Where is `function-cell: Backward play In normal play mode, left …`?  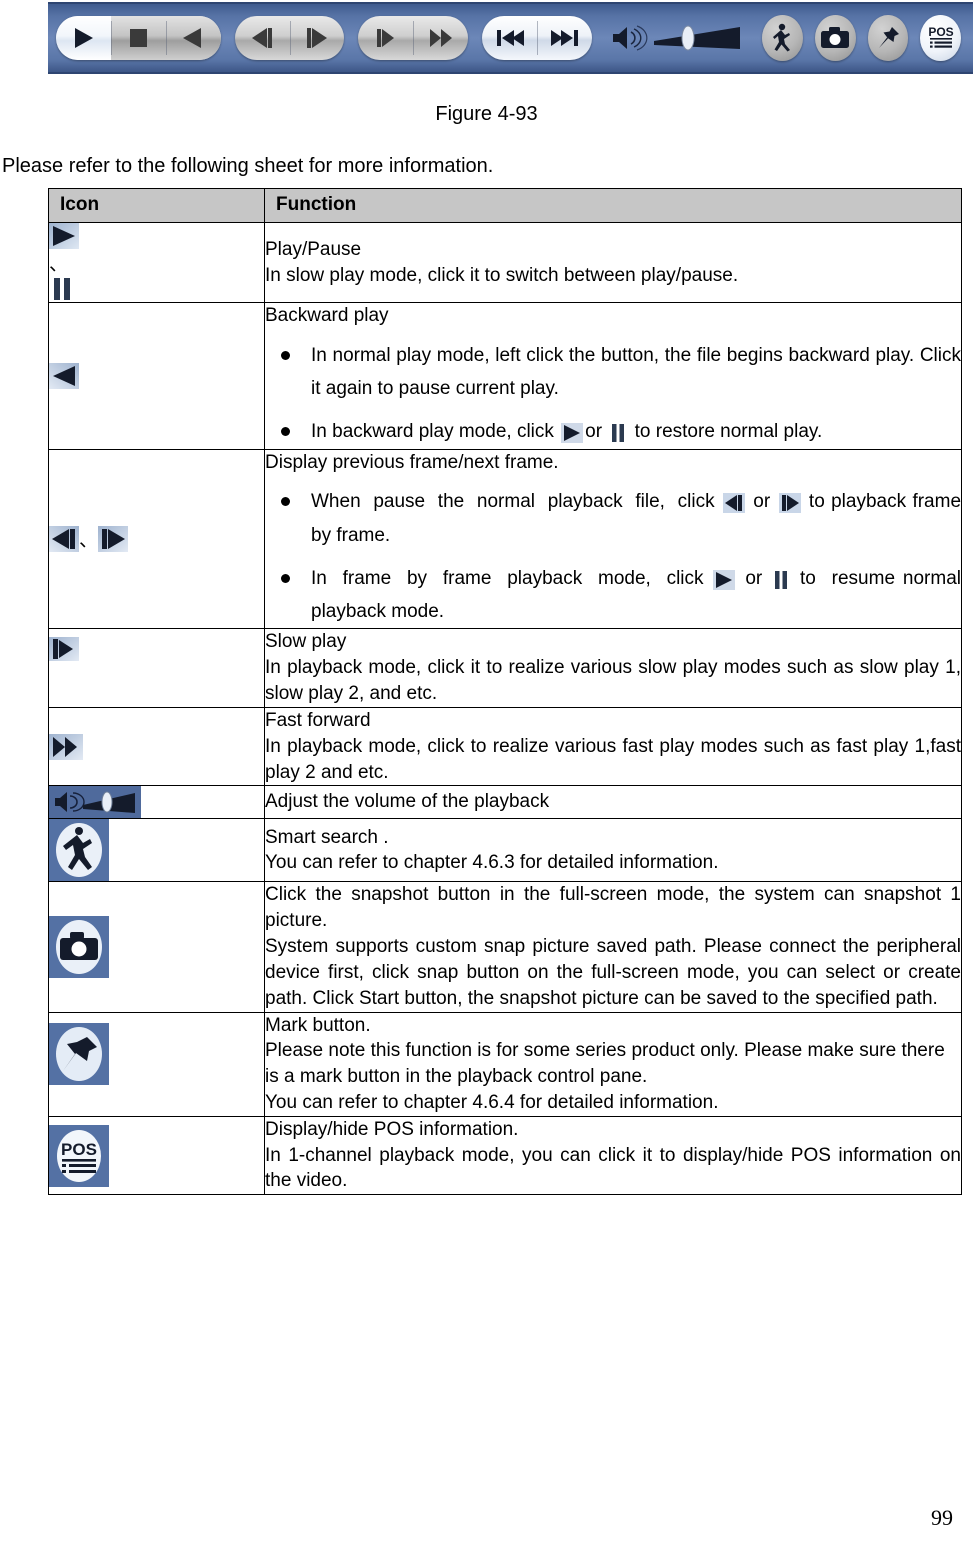 function-cell: Backward play In normal play mode, left … is located at coordinates (613, 376).